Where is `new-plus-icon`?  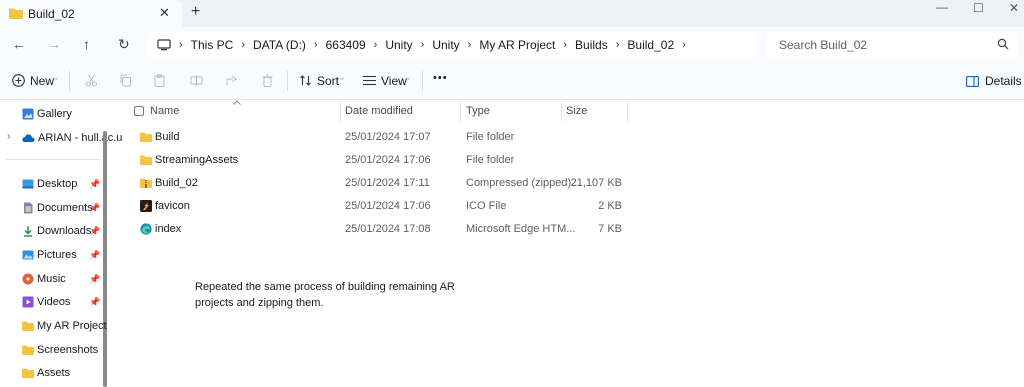 new-plus-icon is located at coordinates (18, 80).